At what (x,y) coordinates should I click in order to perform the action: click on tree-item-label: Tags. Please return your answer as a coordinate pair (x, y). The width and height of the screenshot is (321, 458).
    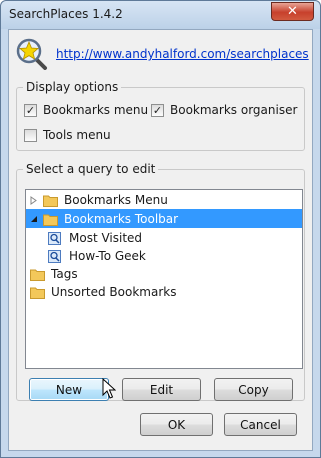
    Looking at the image, I should click on (64, 274).